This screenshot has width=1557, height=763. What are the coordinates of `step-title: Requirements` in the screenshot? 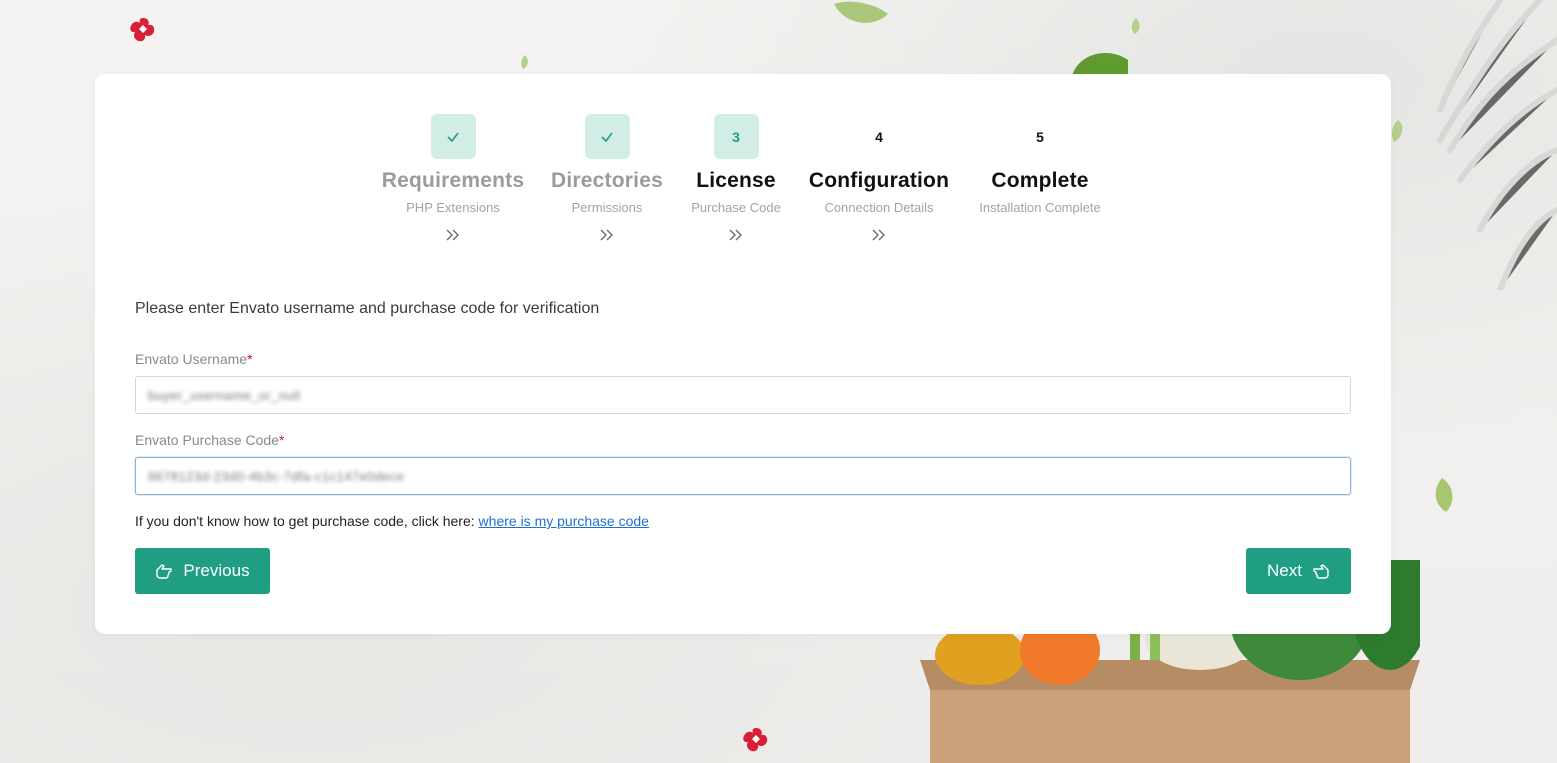 It's located at (453, 180).